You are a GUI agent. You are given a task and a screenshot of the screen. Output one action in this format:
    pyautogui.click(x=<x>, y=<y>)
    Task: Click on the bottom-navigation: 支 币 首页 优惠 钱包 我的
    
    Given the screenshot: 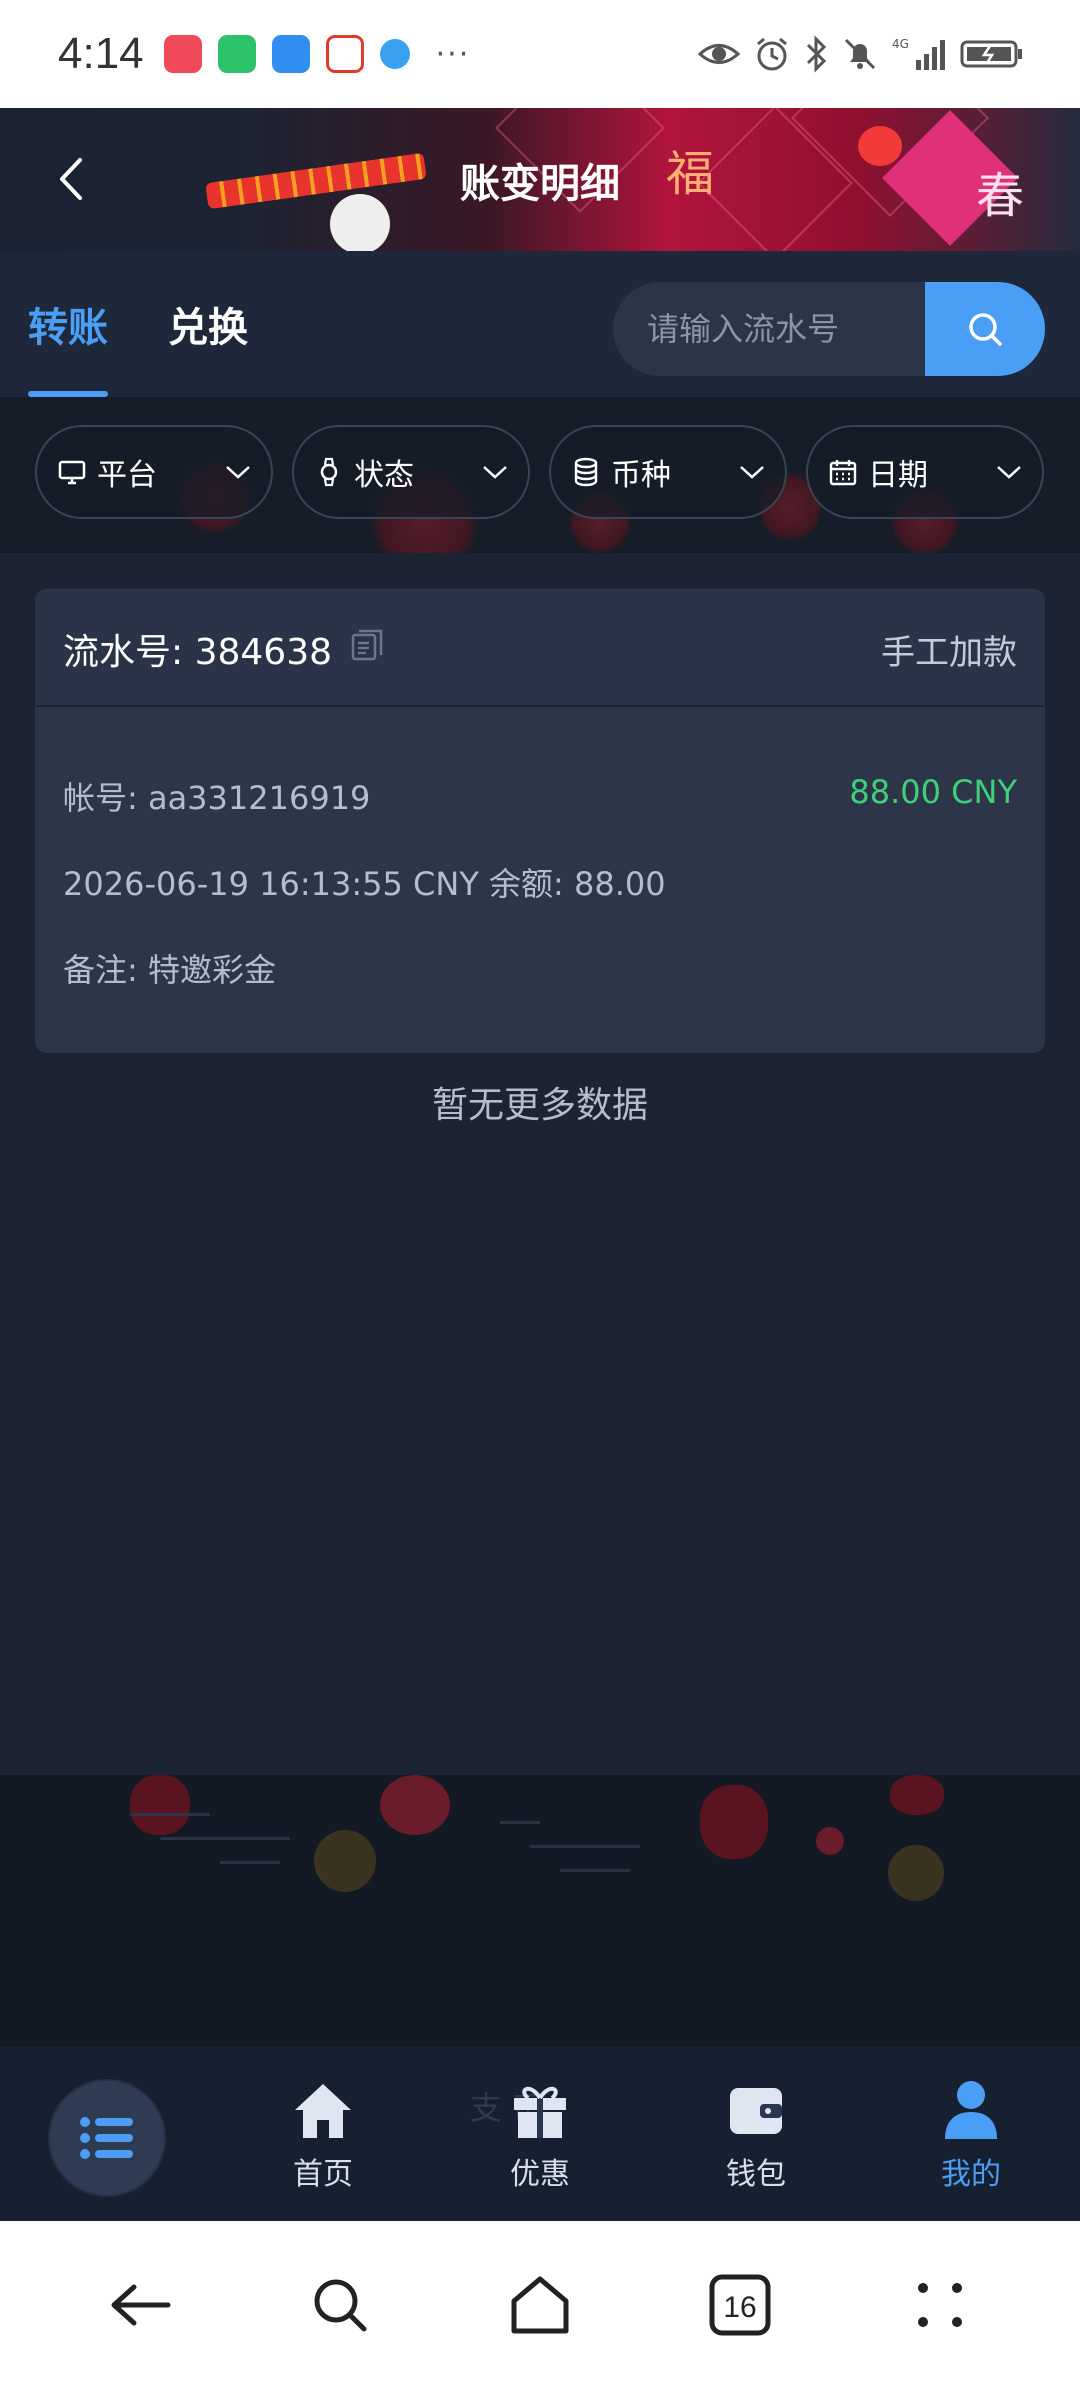 What is the action you would take?
    pyautogui.click(x=540, y=2134)
    